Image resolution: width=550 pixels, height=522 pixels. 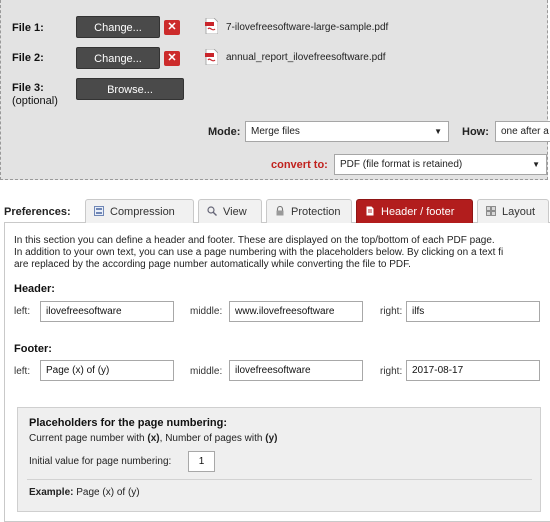 What do you see at coordinates (418, 212) in the screenshot?
I see `tab-header-footer-label: Header / footer` at bounding box center [418, 212].